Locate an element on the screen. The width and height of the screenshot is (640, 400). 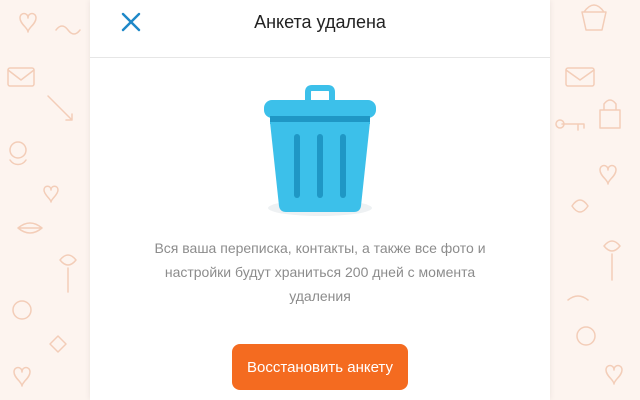
dialog-header: Анкета удалена is located at coordinates (320, 29).